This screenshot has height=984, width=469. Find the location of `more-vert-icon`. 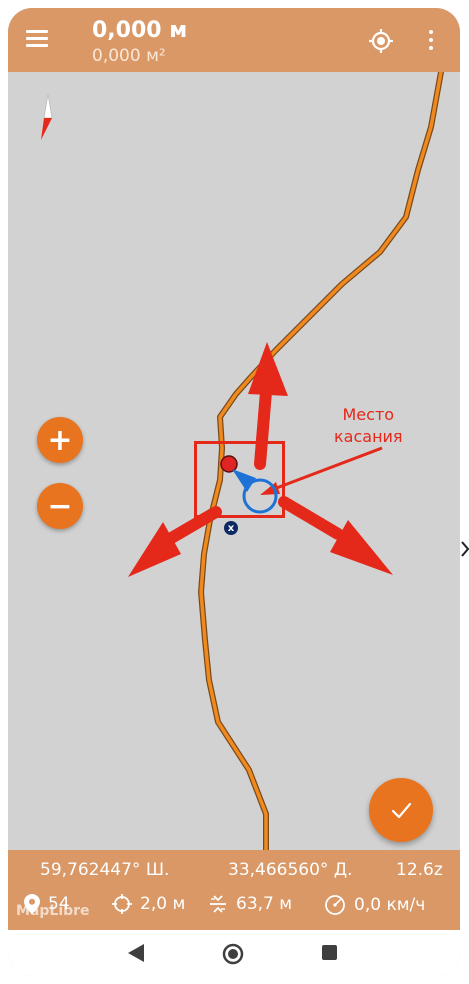

more-vert-icon is located at coordinates (431, 41).